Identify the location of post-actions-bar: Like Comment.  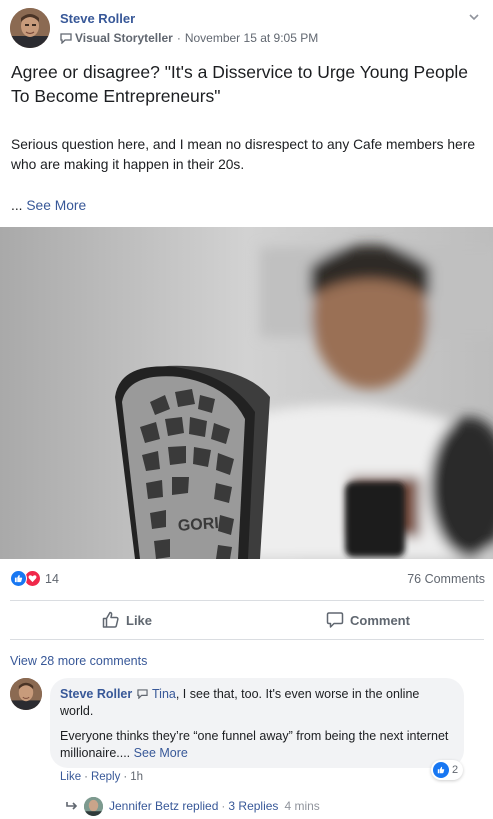
(247, 620).